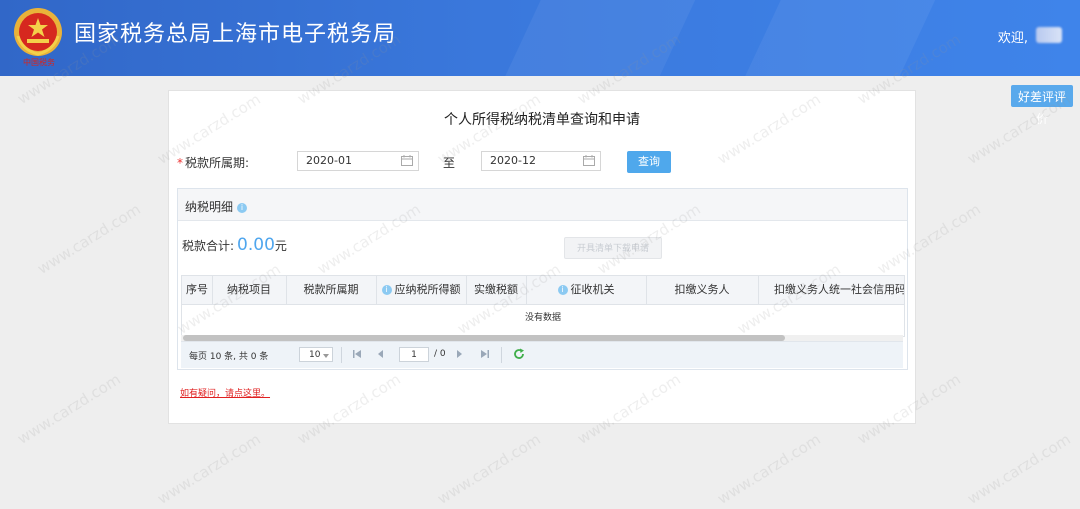 This screenshot has width=1080, height=509. I want to click on tax-emblem-icon, so click(38, 32).